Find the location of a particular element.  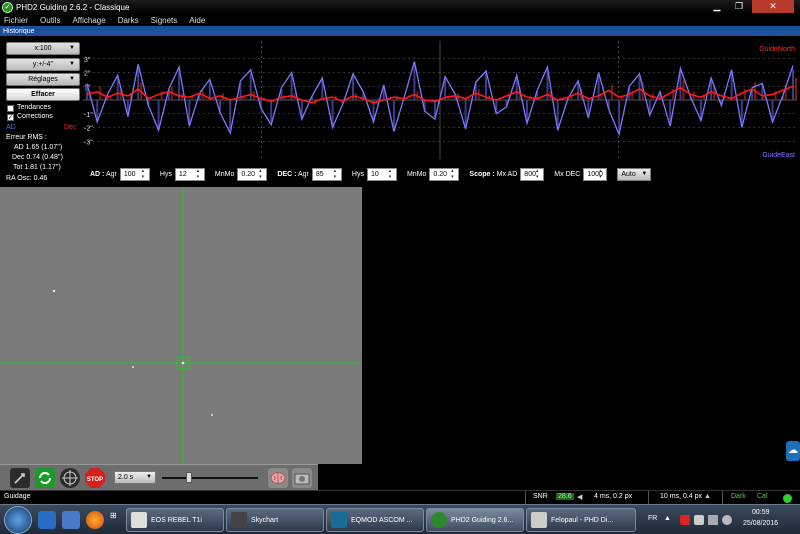

mx-ad-input: 800 is located at coordinates (532, 174).